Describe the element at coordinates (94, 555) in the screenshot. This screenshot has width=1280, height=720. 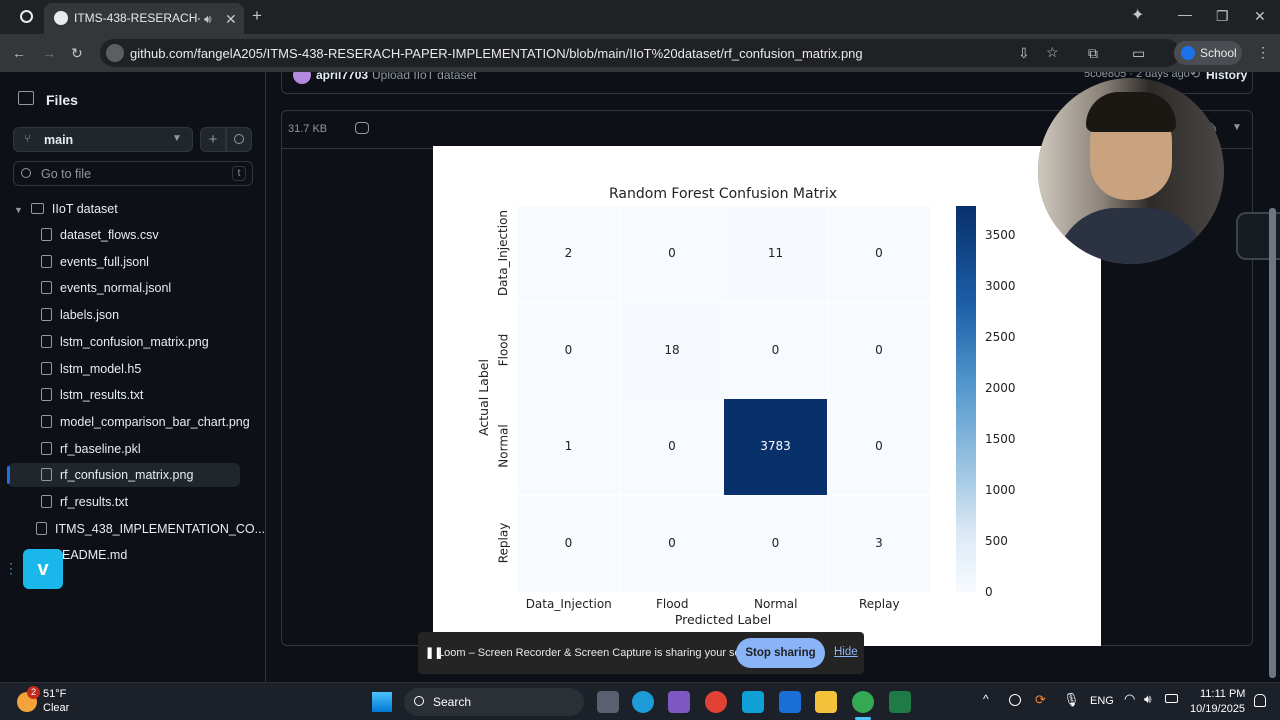
I see `file-item-readme: EADME.md` at that location.